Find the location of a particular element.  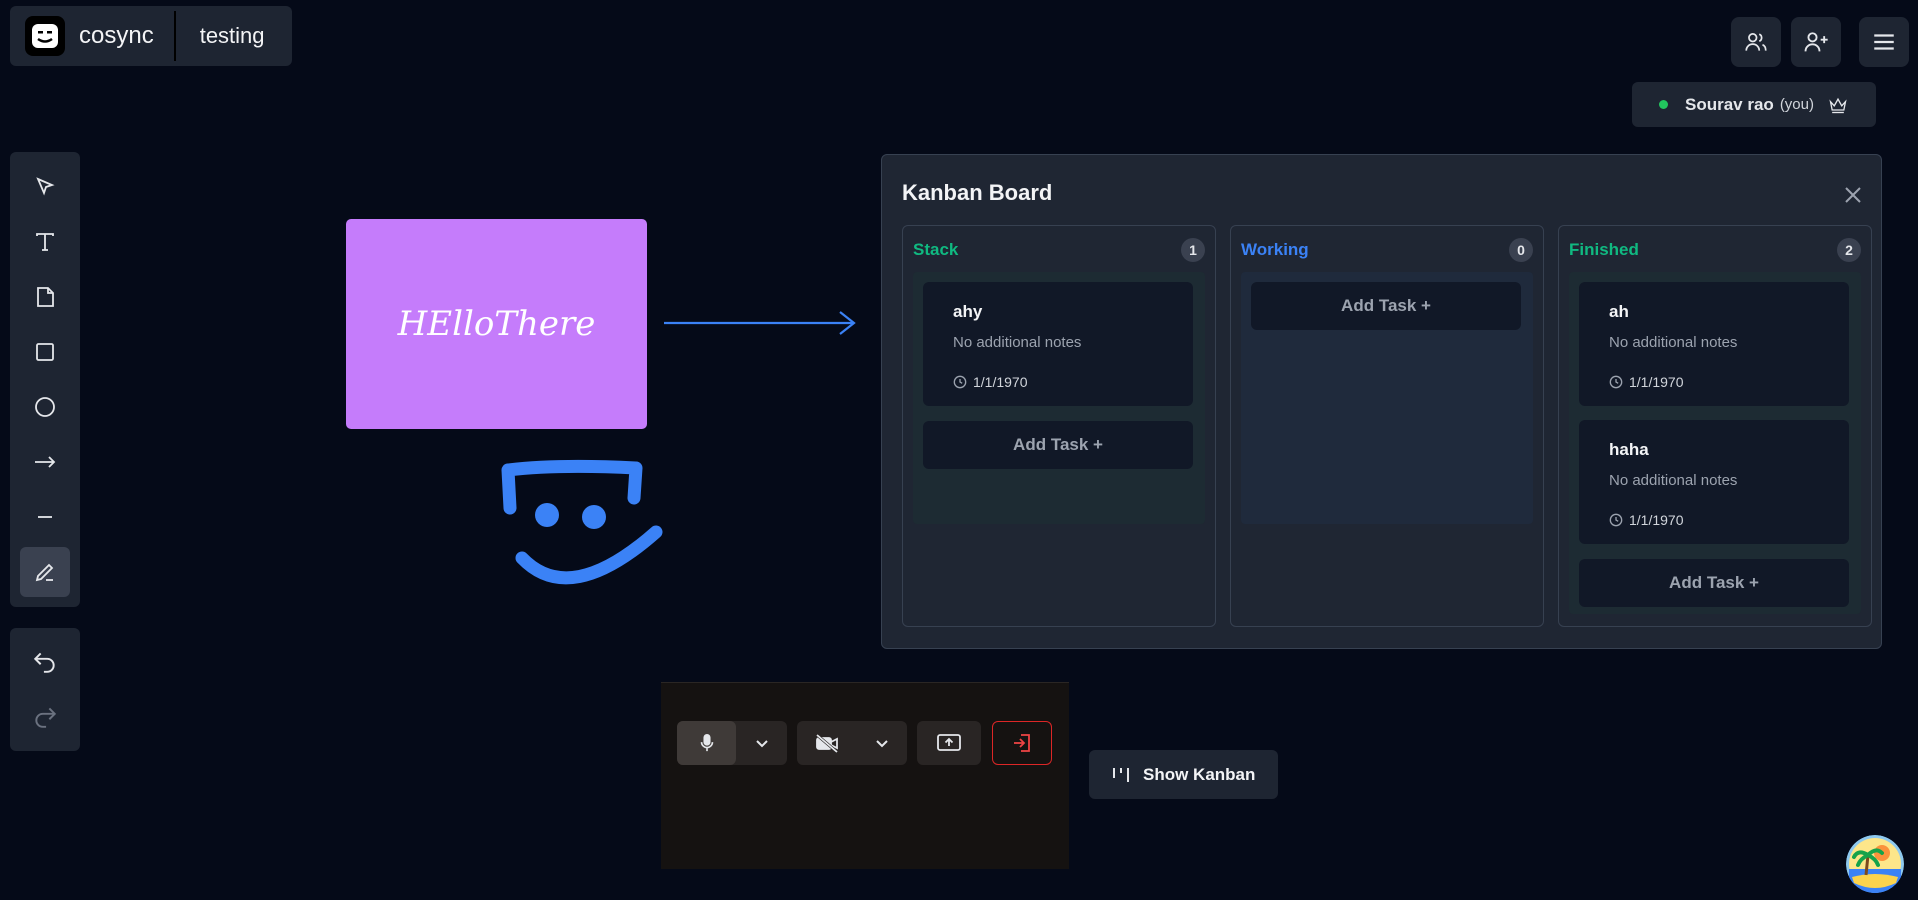

sticky-note-icon is located at coordinates (45, 297).